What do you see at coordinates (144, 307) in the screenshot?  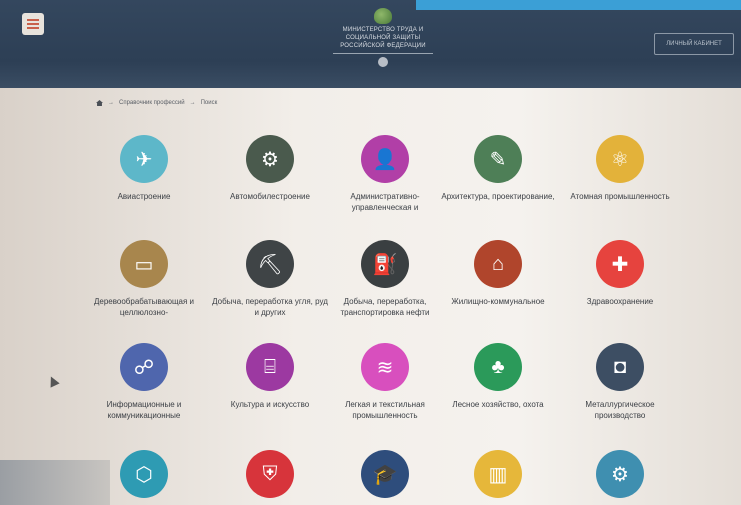 I see `profession-label: Деревообрабатывающая и целлюлозно-` at bounding box center [144, 307].